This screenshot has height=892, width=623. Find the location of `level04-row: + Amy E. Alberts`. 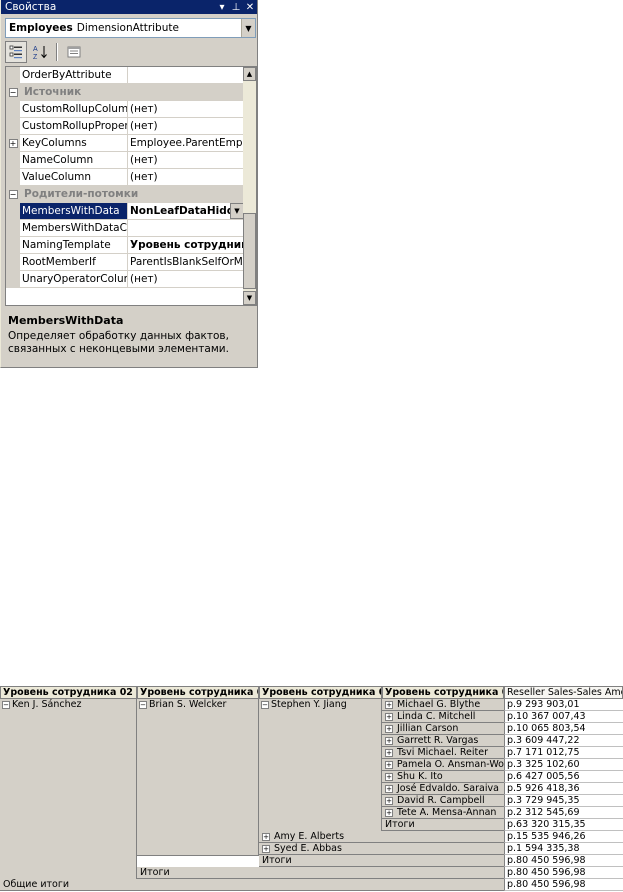

level04-row: + Amy E. Alberts is located at coordinates (381, 837).